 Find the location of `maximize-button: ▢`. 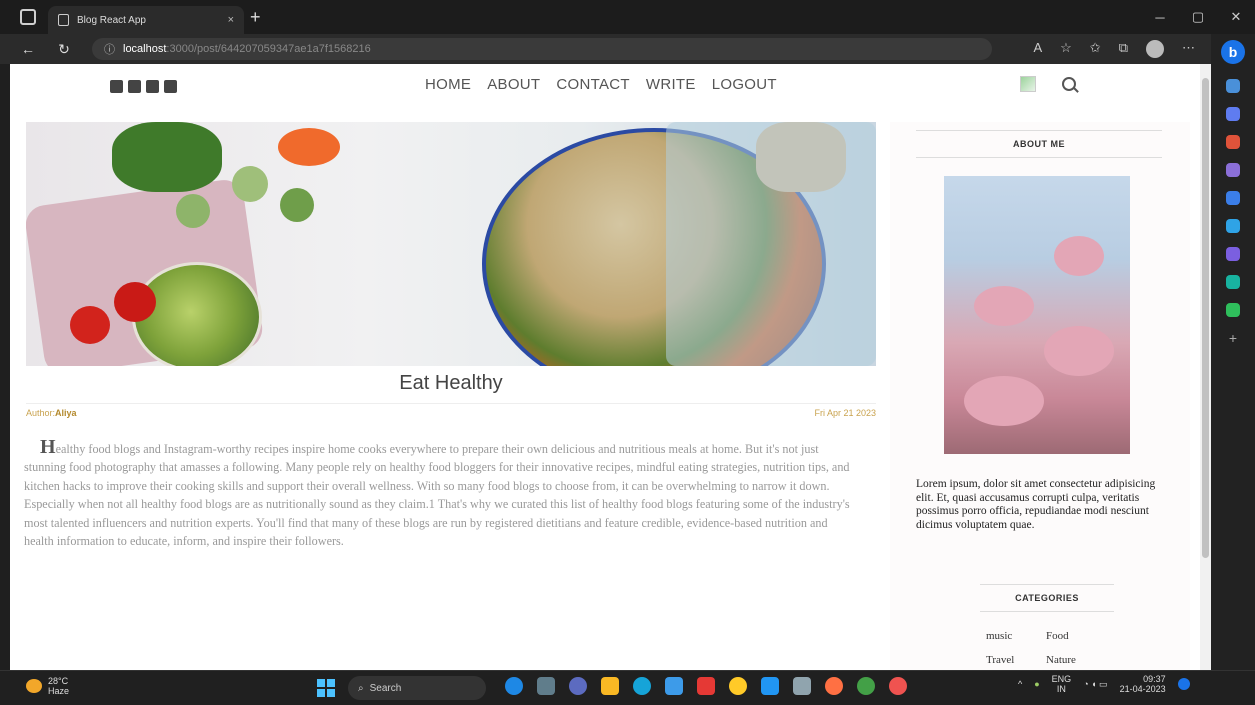

maximize-button: ▢ is located at coordinates (1198, 17).